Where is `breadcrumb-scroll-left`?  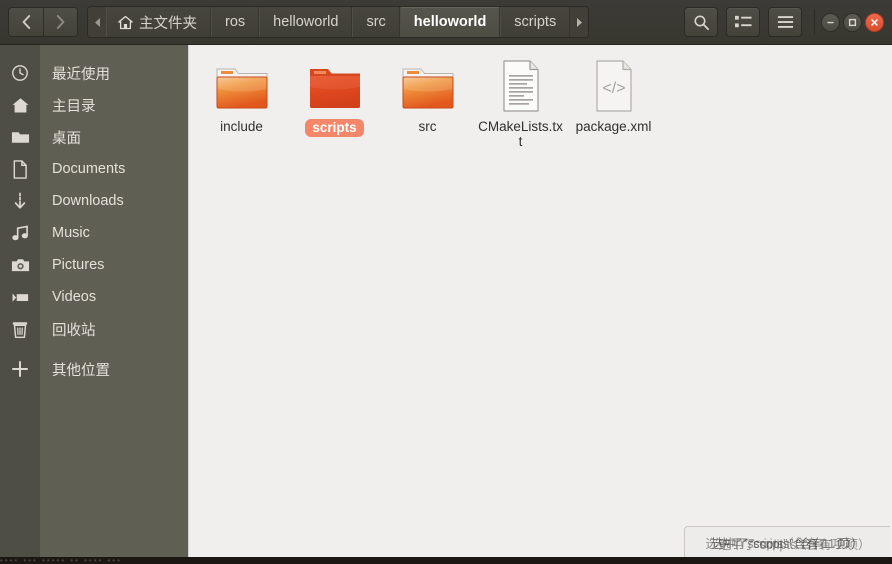 breadcrumb-scroll-left is located at coordinates (97, 22).